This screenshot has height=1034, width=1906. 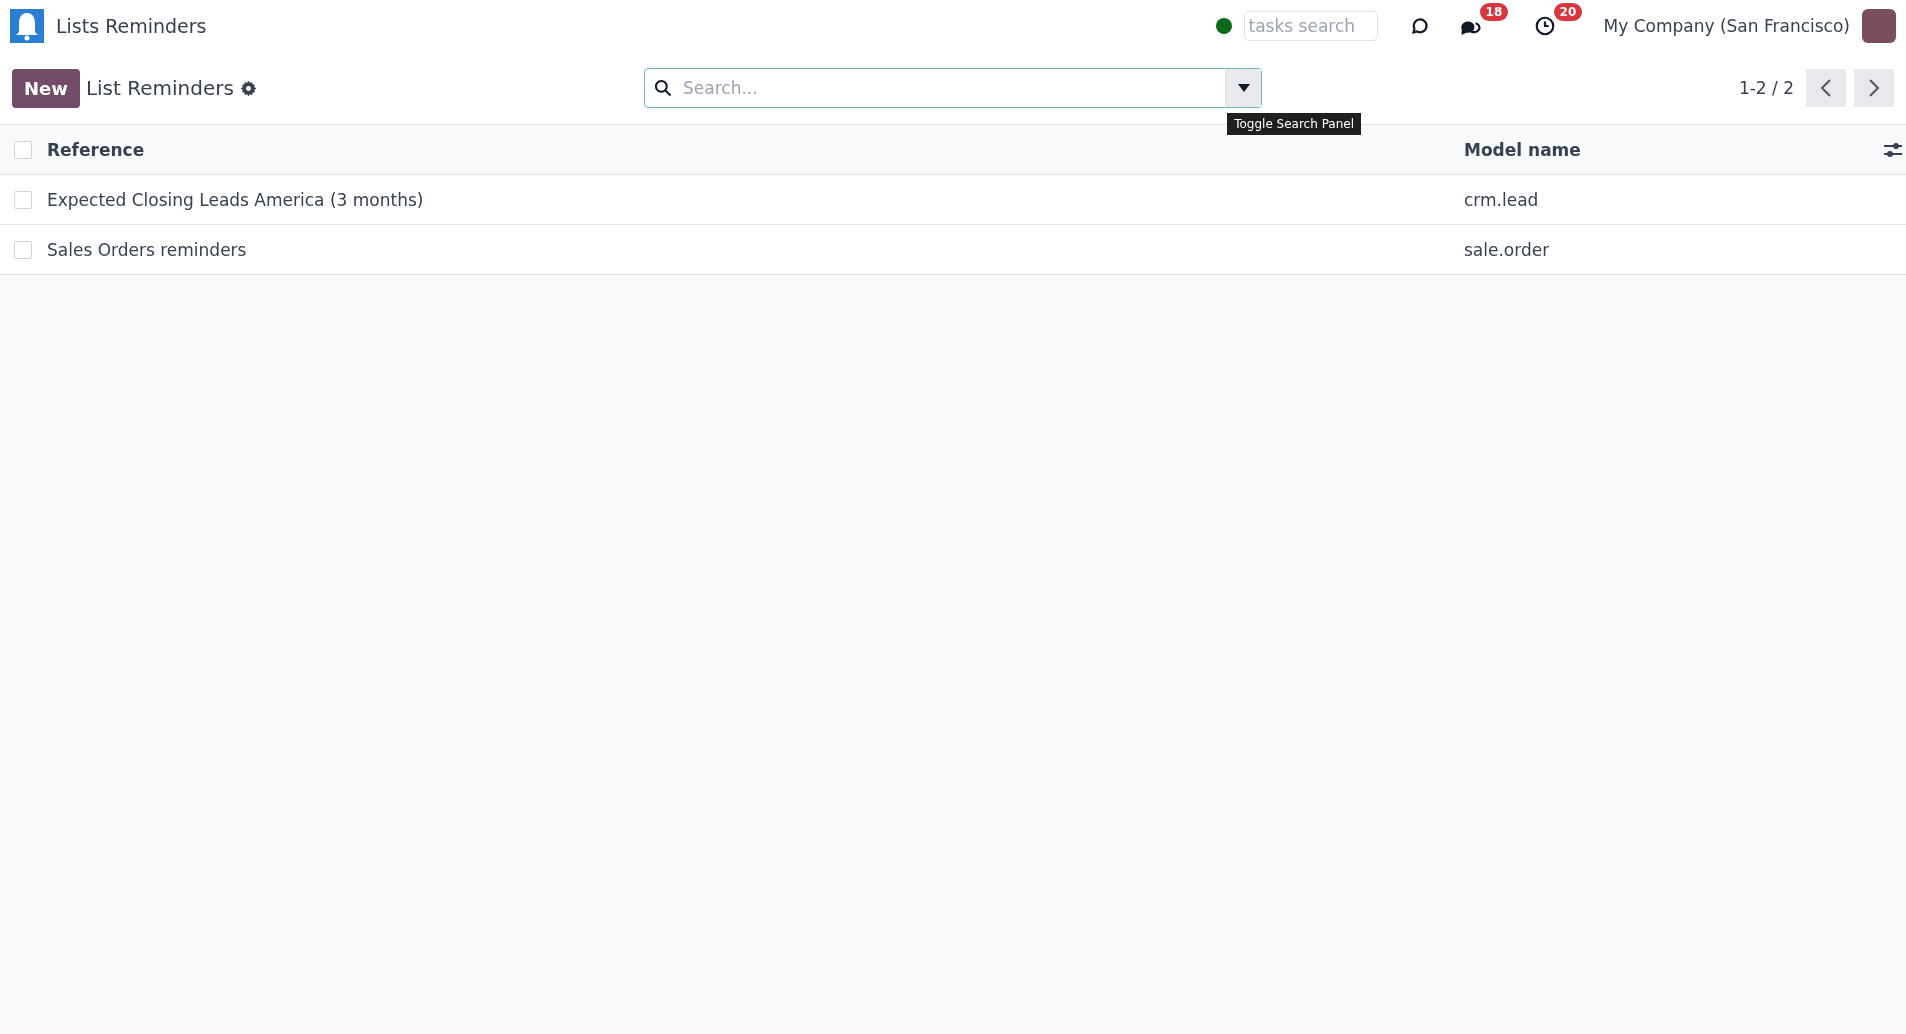 I want to click on toggle-search-panel-button, so click(x=1243, y=88).